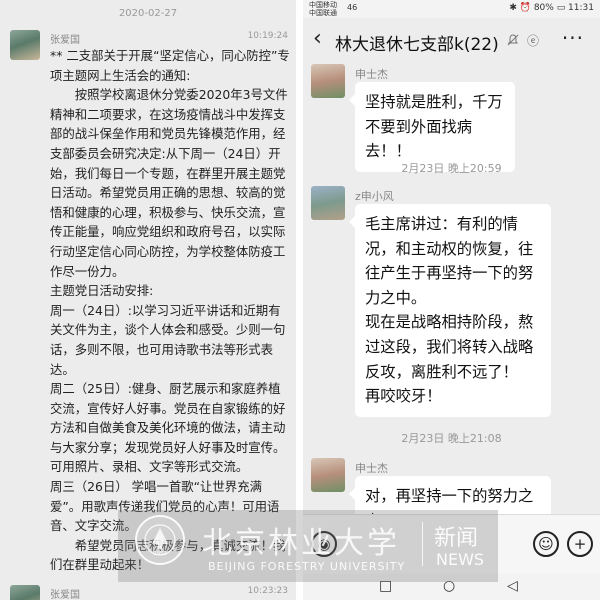  What do you see at coordinates (323, 13) in the screenshot?
I see `carrier-2: 中国联通` at bounding box center [323, 13].